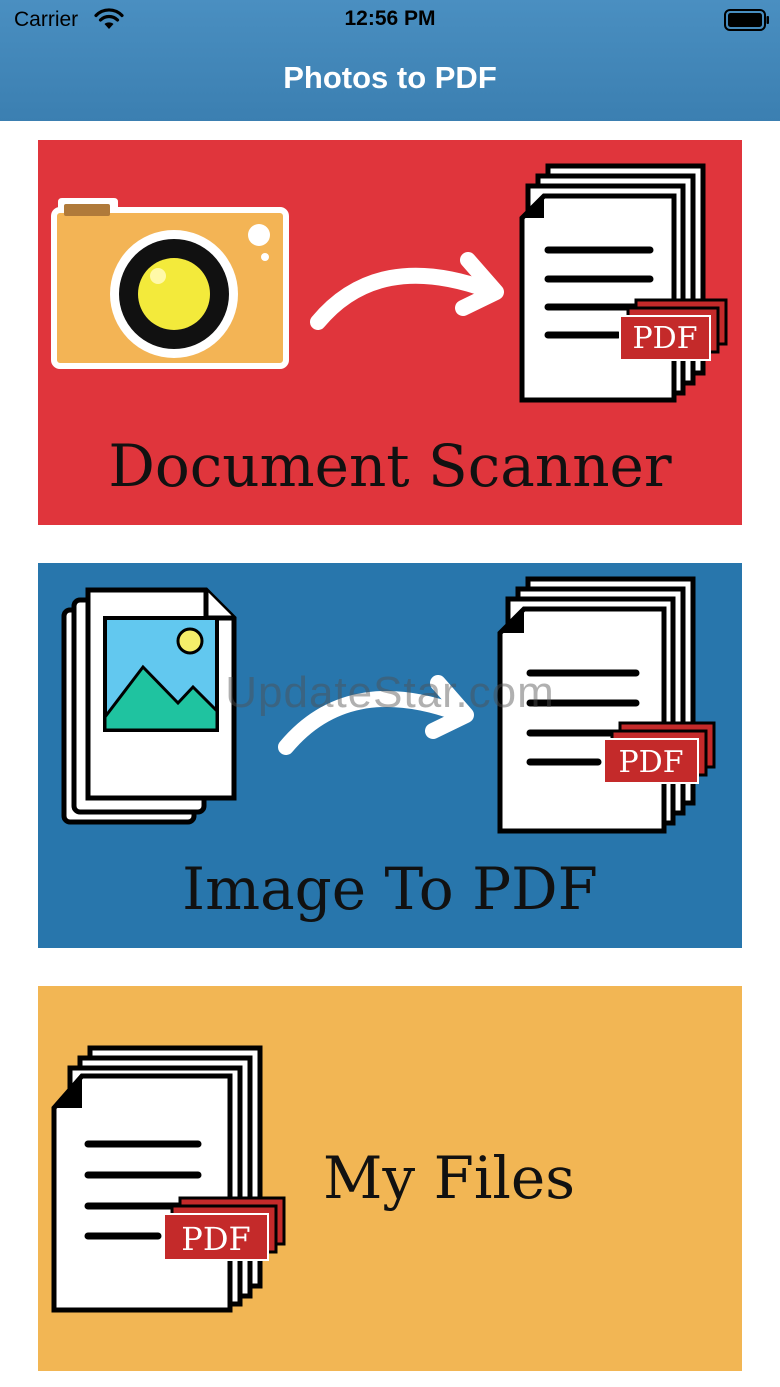 This screenshot has height=1387, width=780. Describe the element at coordinates (449, 1178) in the screenshot. I see `my-files-label: My Files` at that location.